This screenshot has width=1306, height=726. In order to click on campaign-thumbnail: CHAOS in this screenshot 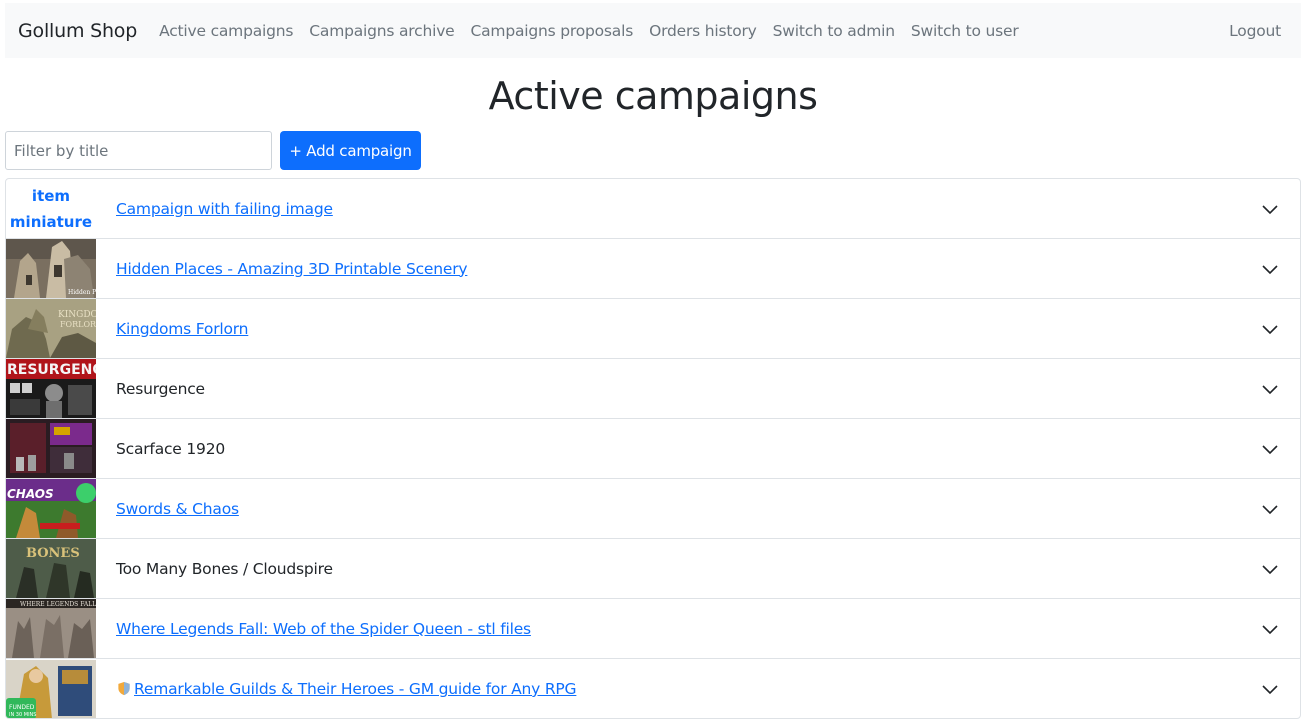, I will do `click(51, 508)`.